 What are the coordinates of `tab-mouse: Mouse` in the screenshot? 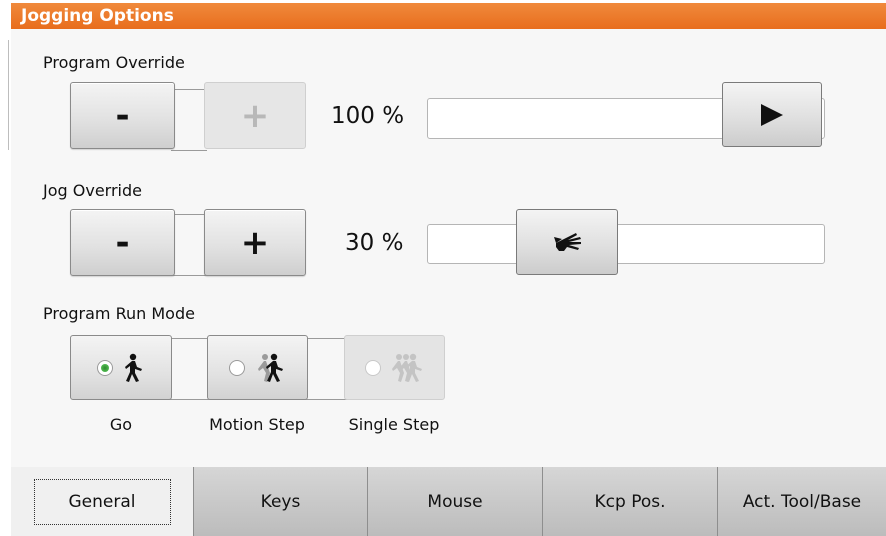 It's located at (455, 501).